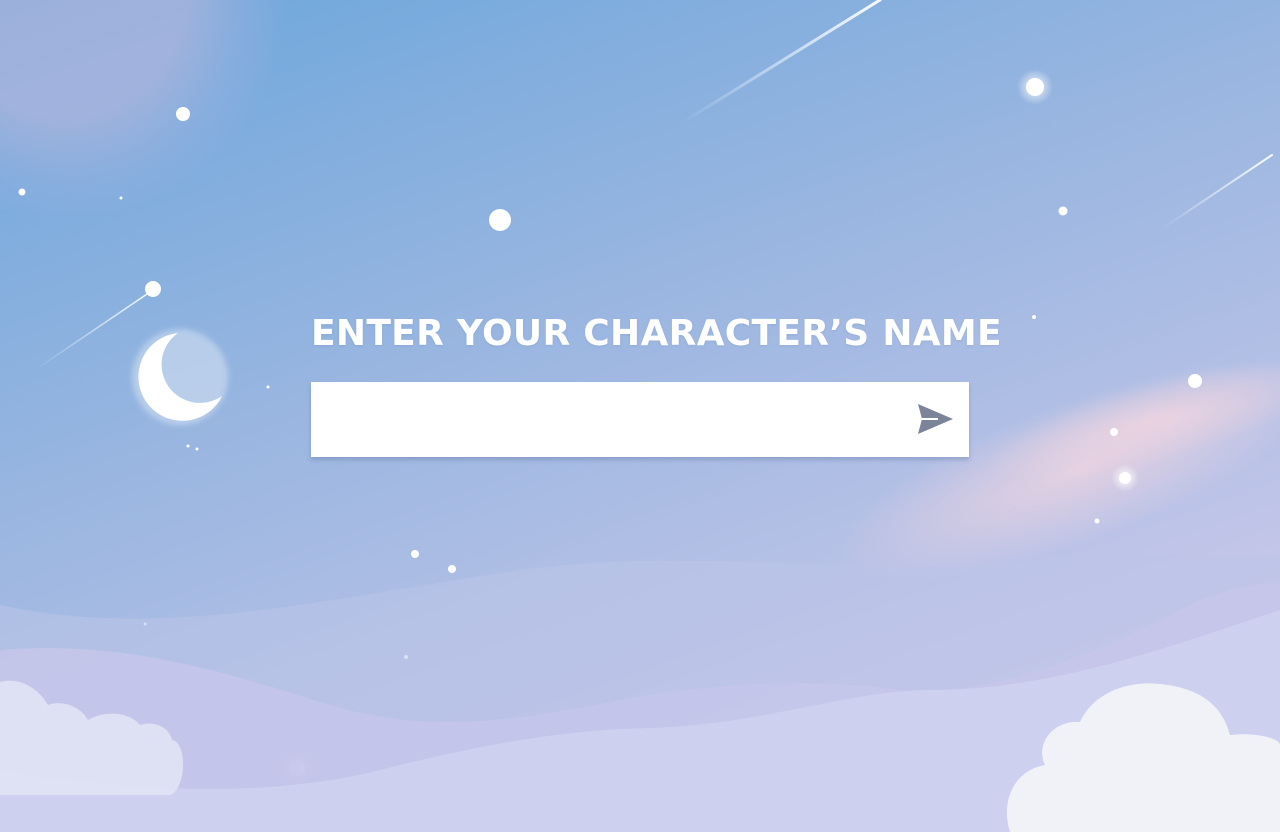 The height and width of the screenshot is (832, 1280). Describe the element at coordinates (935, 419) in the screenshot. I see `send-icon` at that location.